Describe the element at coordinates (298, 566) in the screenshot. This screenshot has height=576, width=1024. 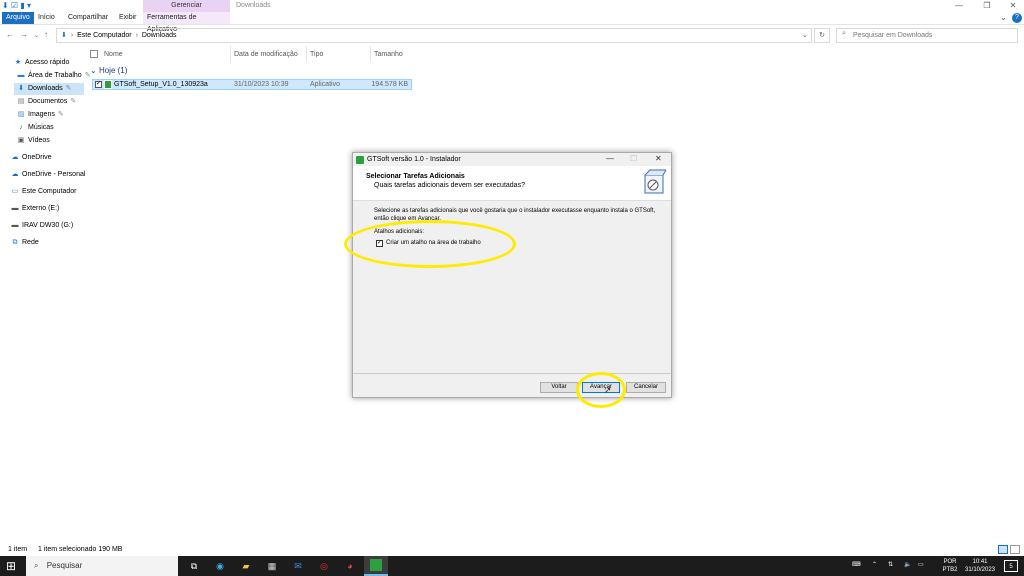
I see `mail-icon: ✉` at that location.